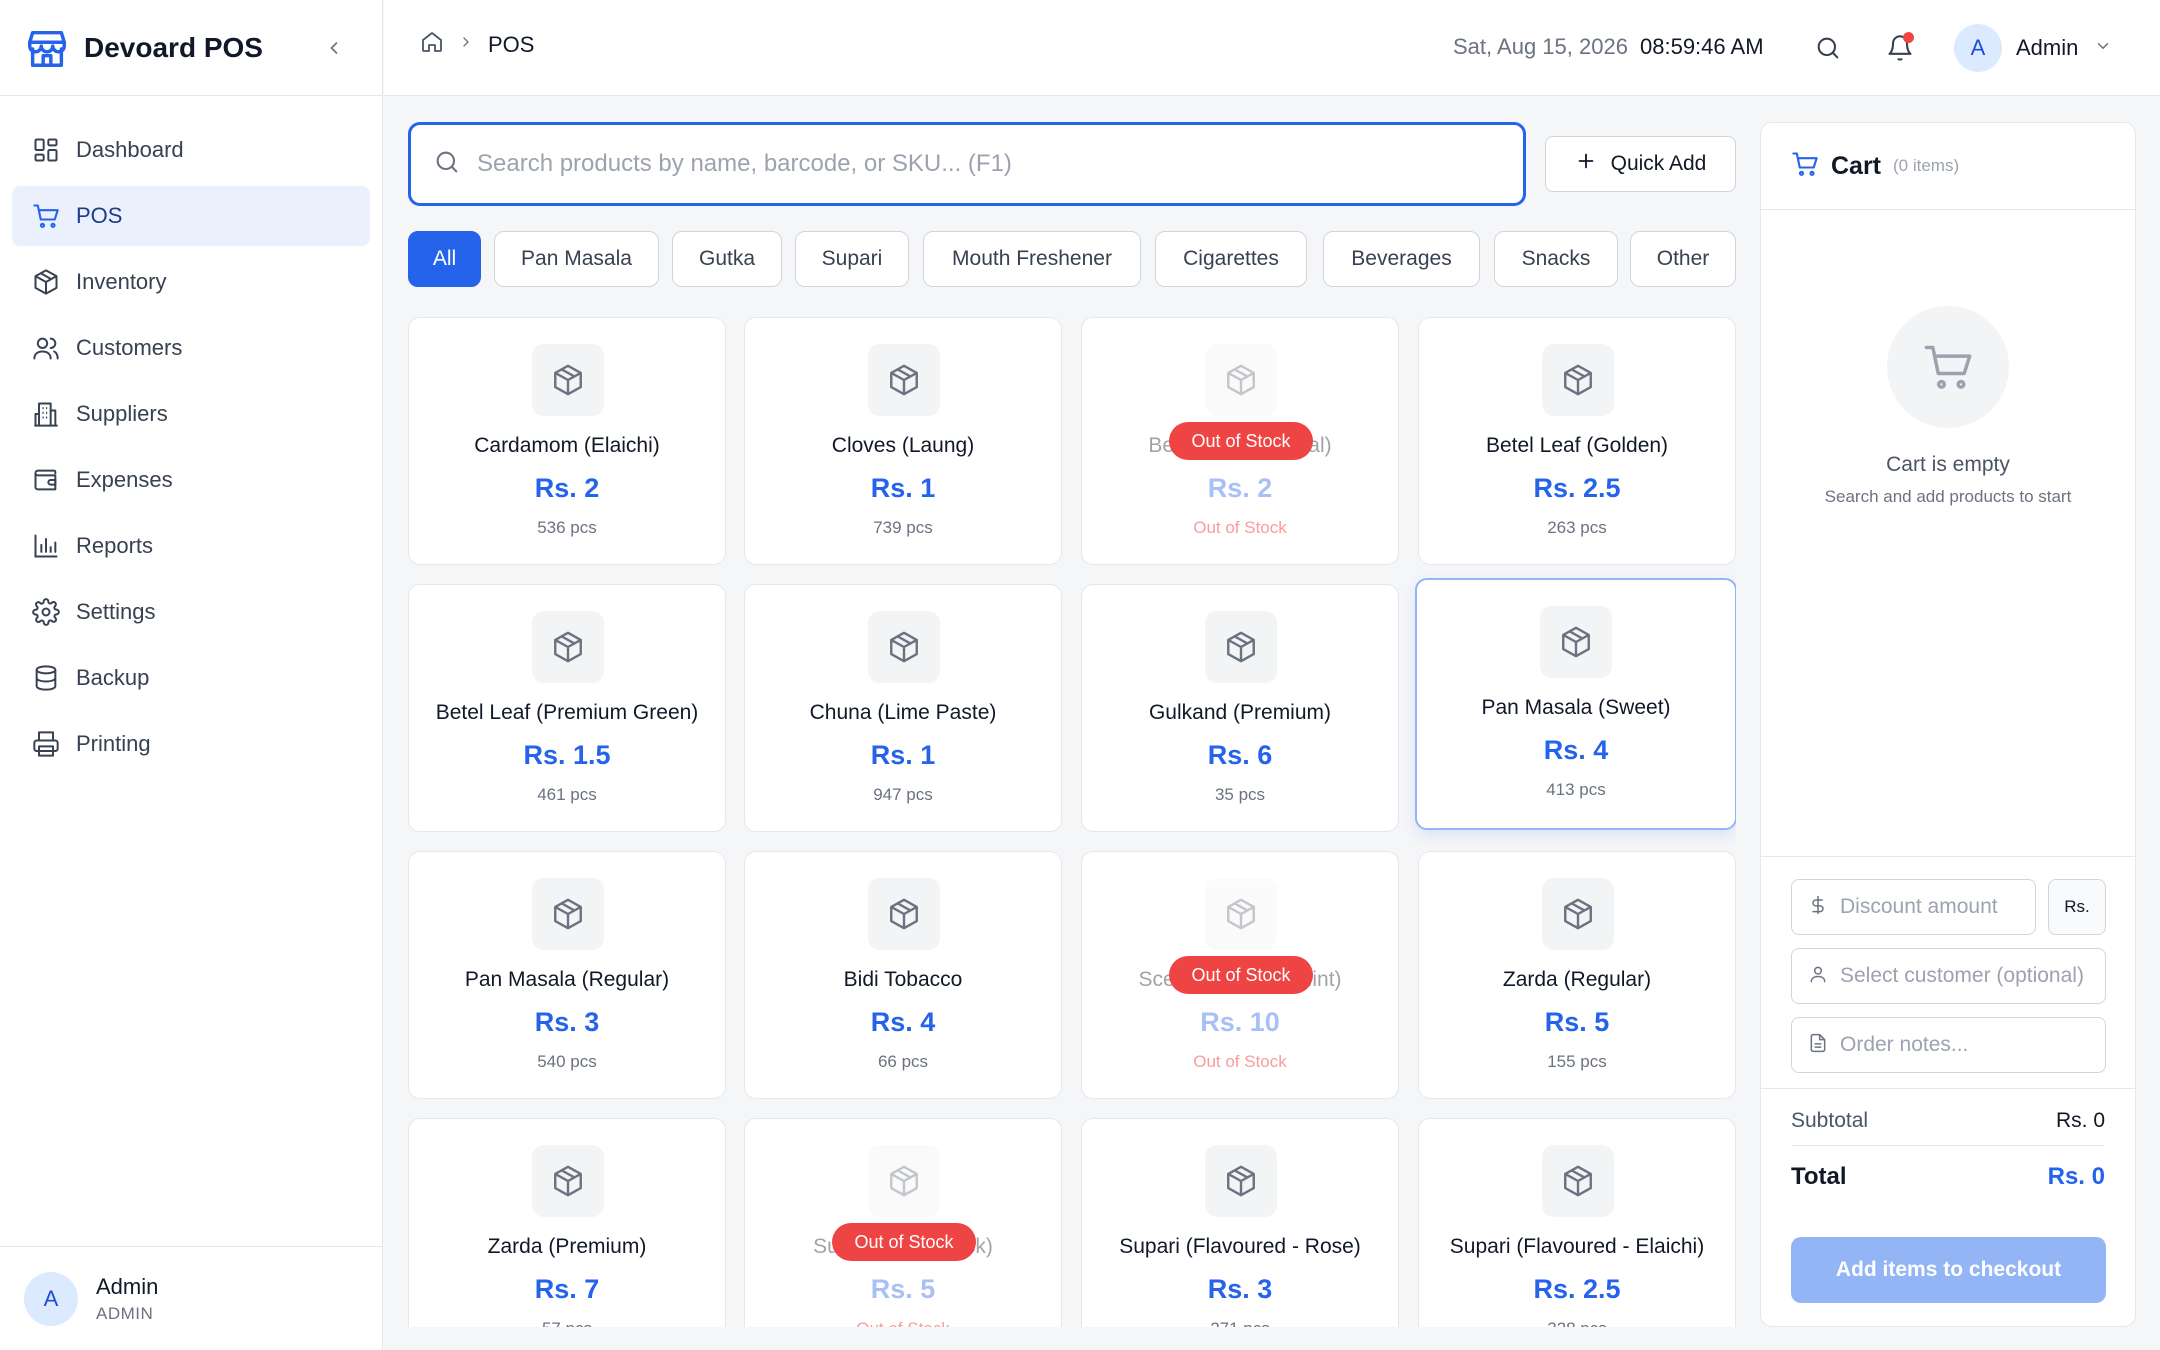  I want to click on product-card: Pan Masala (Regular) Rs. 3 540 pcs, so click(567, 975).